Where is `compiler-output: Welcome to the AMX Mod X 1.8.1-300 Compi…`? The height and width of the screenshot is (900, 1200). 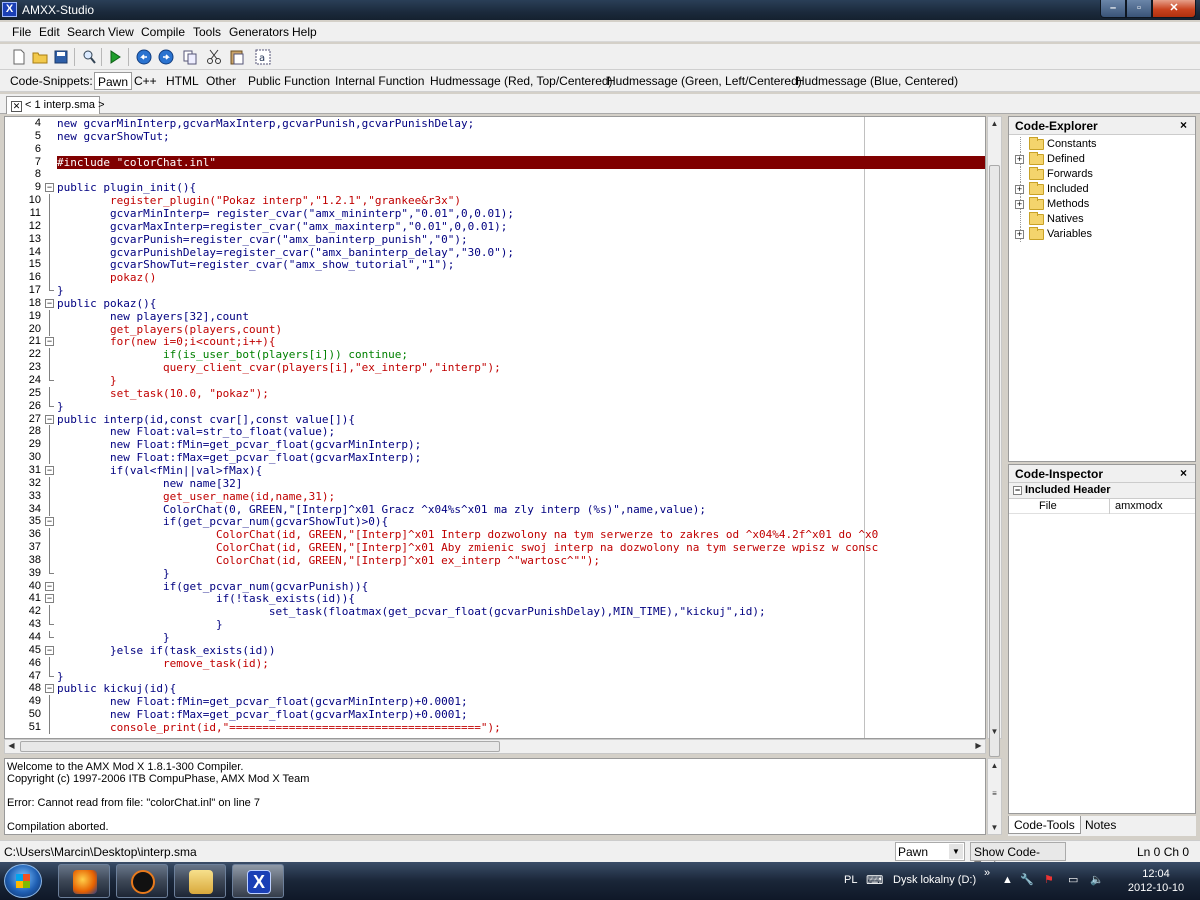 compiler-output: Welcome to the AMX Mod X 1.8.1-300 Compi… is located at coordinates (495, 796).